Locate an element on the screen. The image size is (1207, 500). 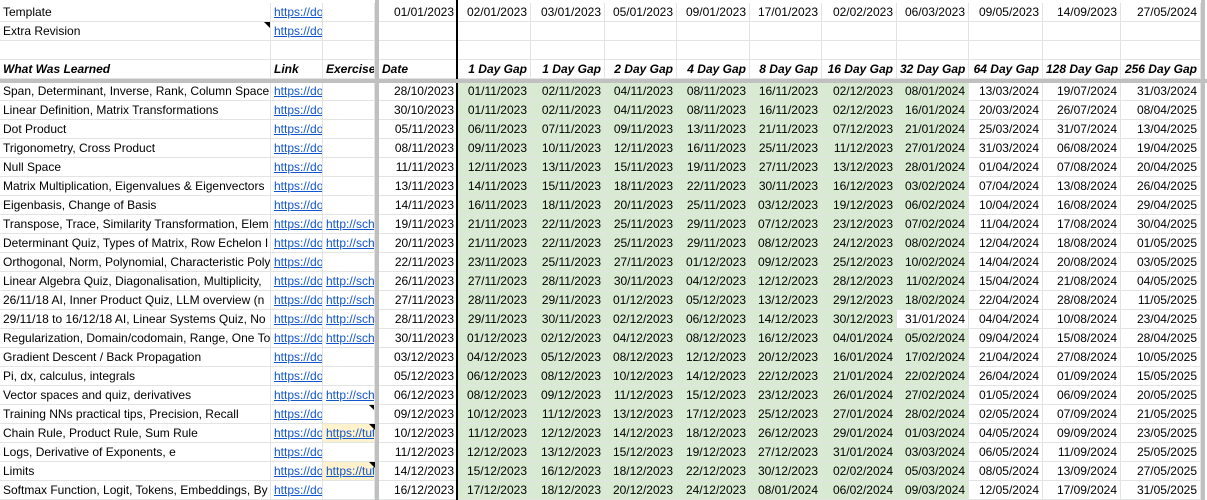
cell-review-date: 01/12/2023 is located at coordinates (494, 338).